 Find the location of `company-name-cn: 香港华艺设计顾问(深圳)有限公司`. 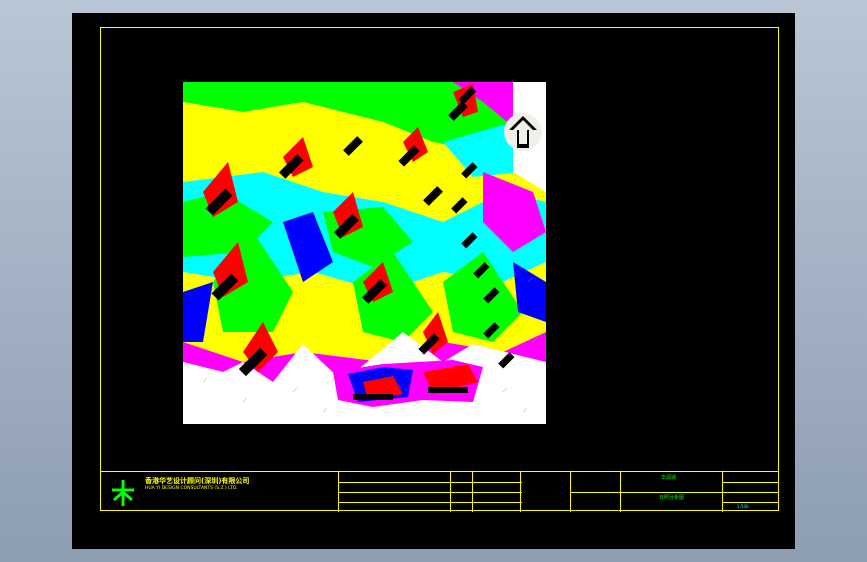

company-name-cn: 香港华艺设计顾问(深圳)有限公司 is located at coordinates (197, 481).